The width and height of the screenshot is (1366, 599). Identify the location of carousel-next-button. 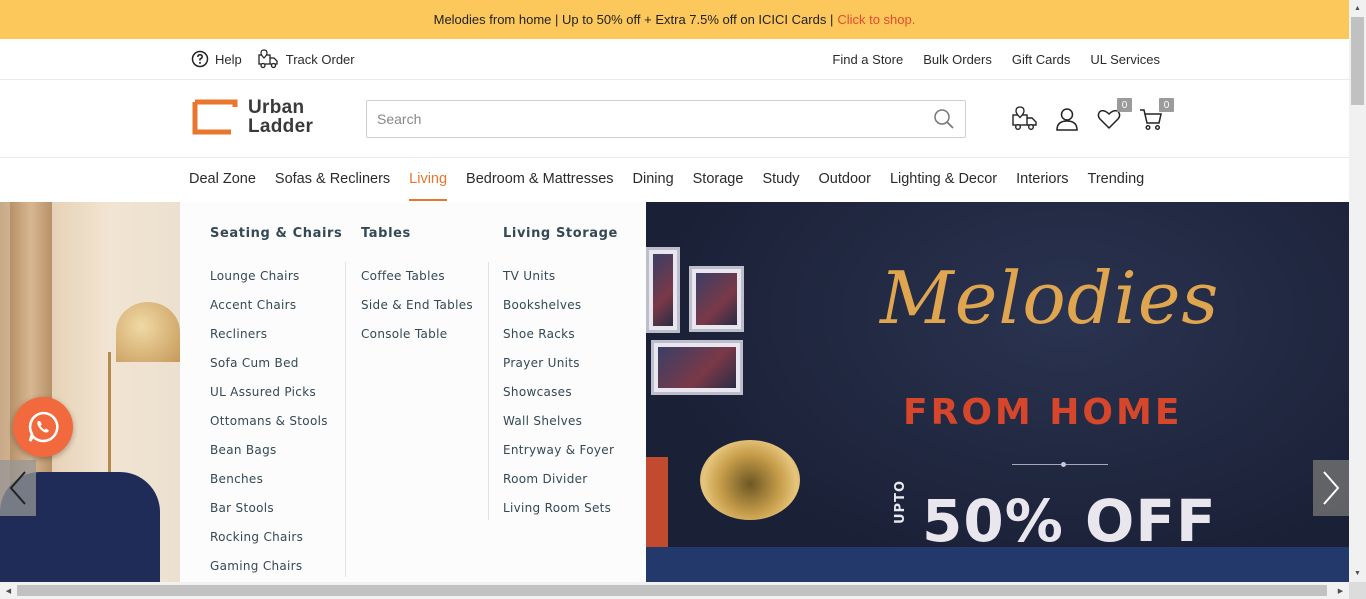
(1331, 488).